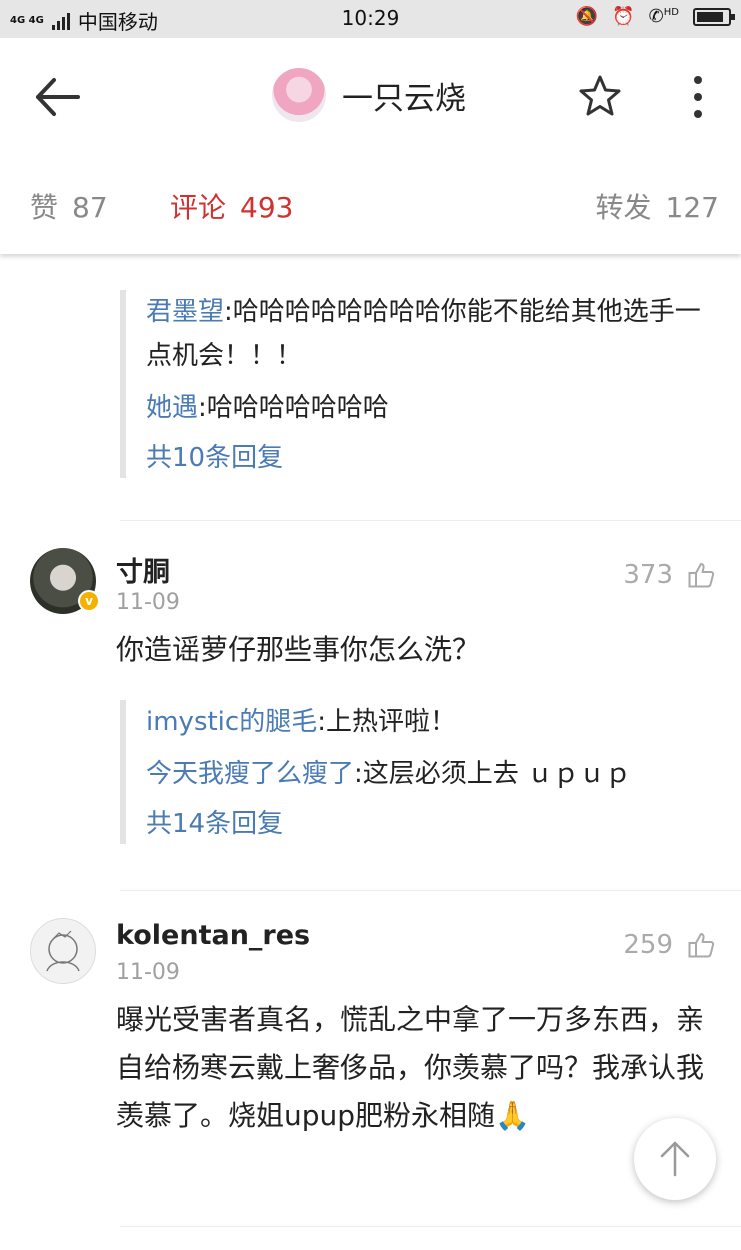  What do you see at coordinates (65, 581) in the screenshot?
I see `avatar: v` at bounding box center [65, 581].